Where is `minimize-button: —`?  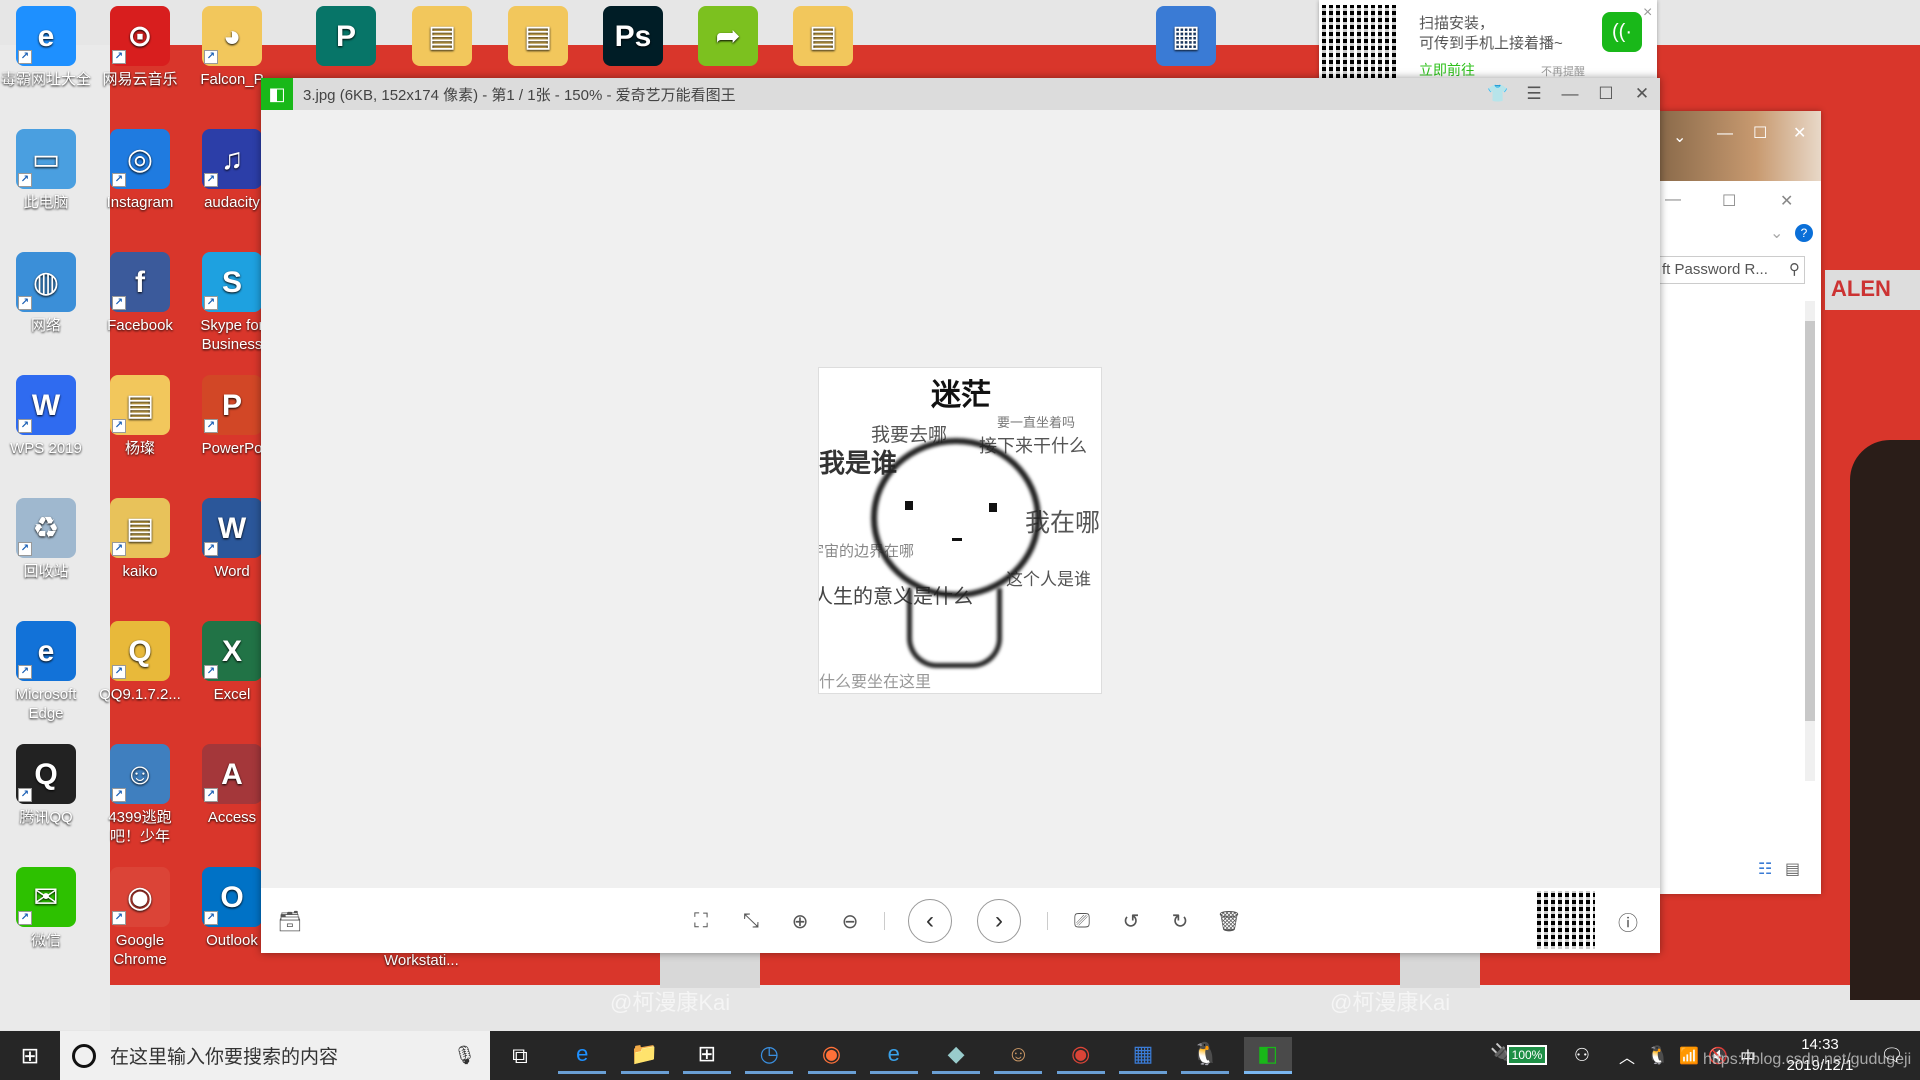
minimize-button: — is located at coordinates (1570, 94).